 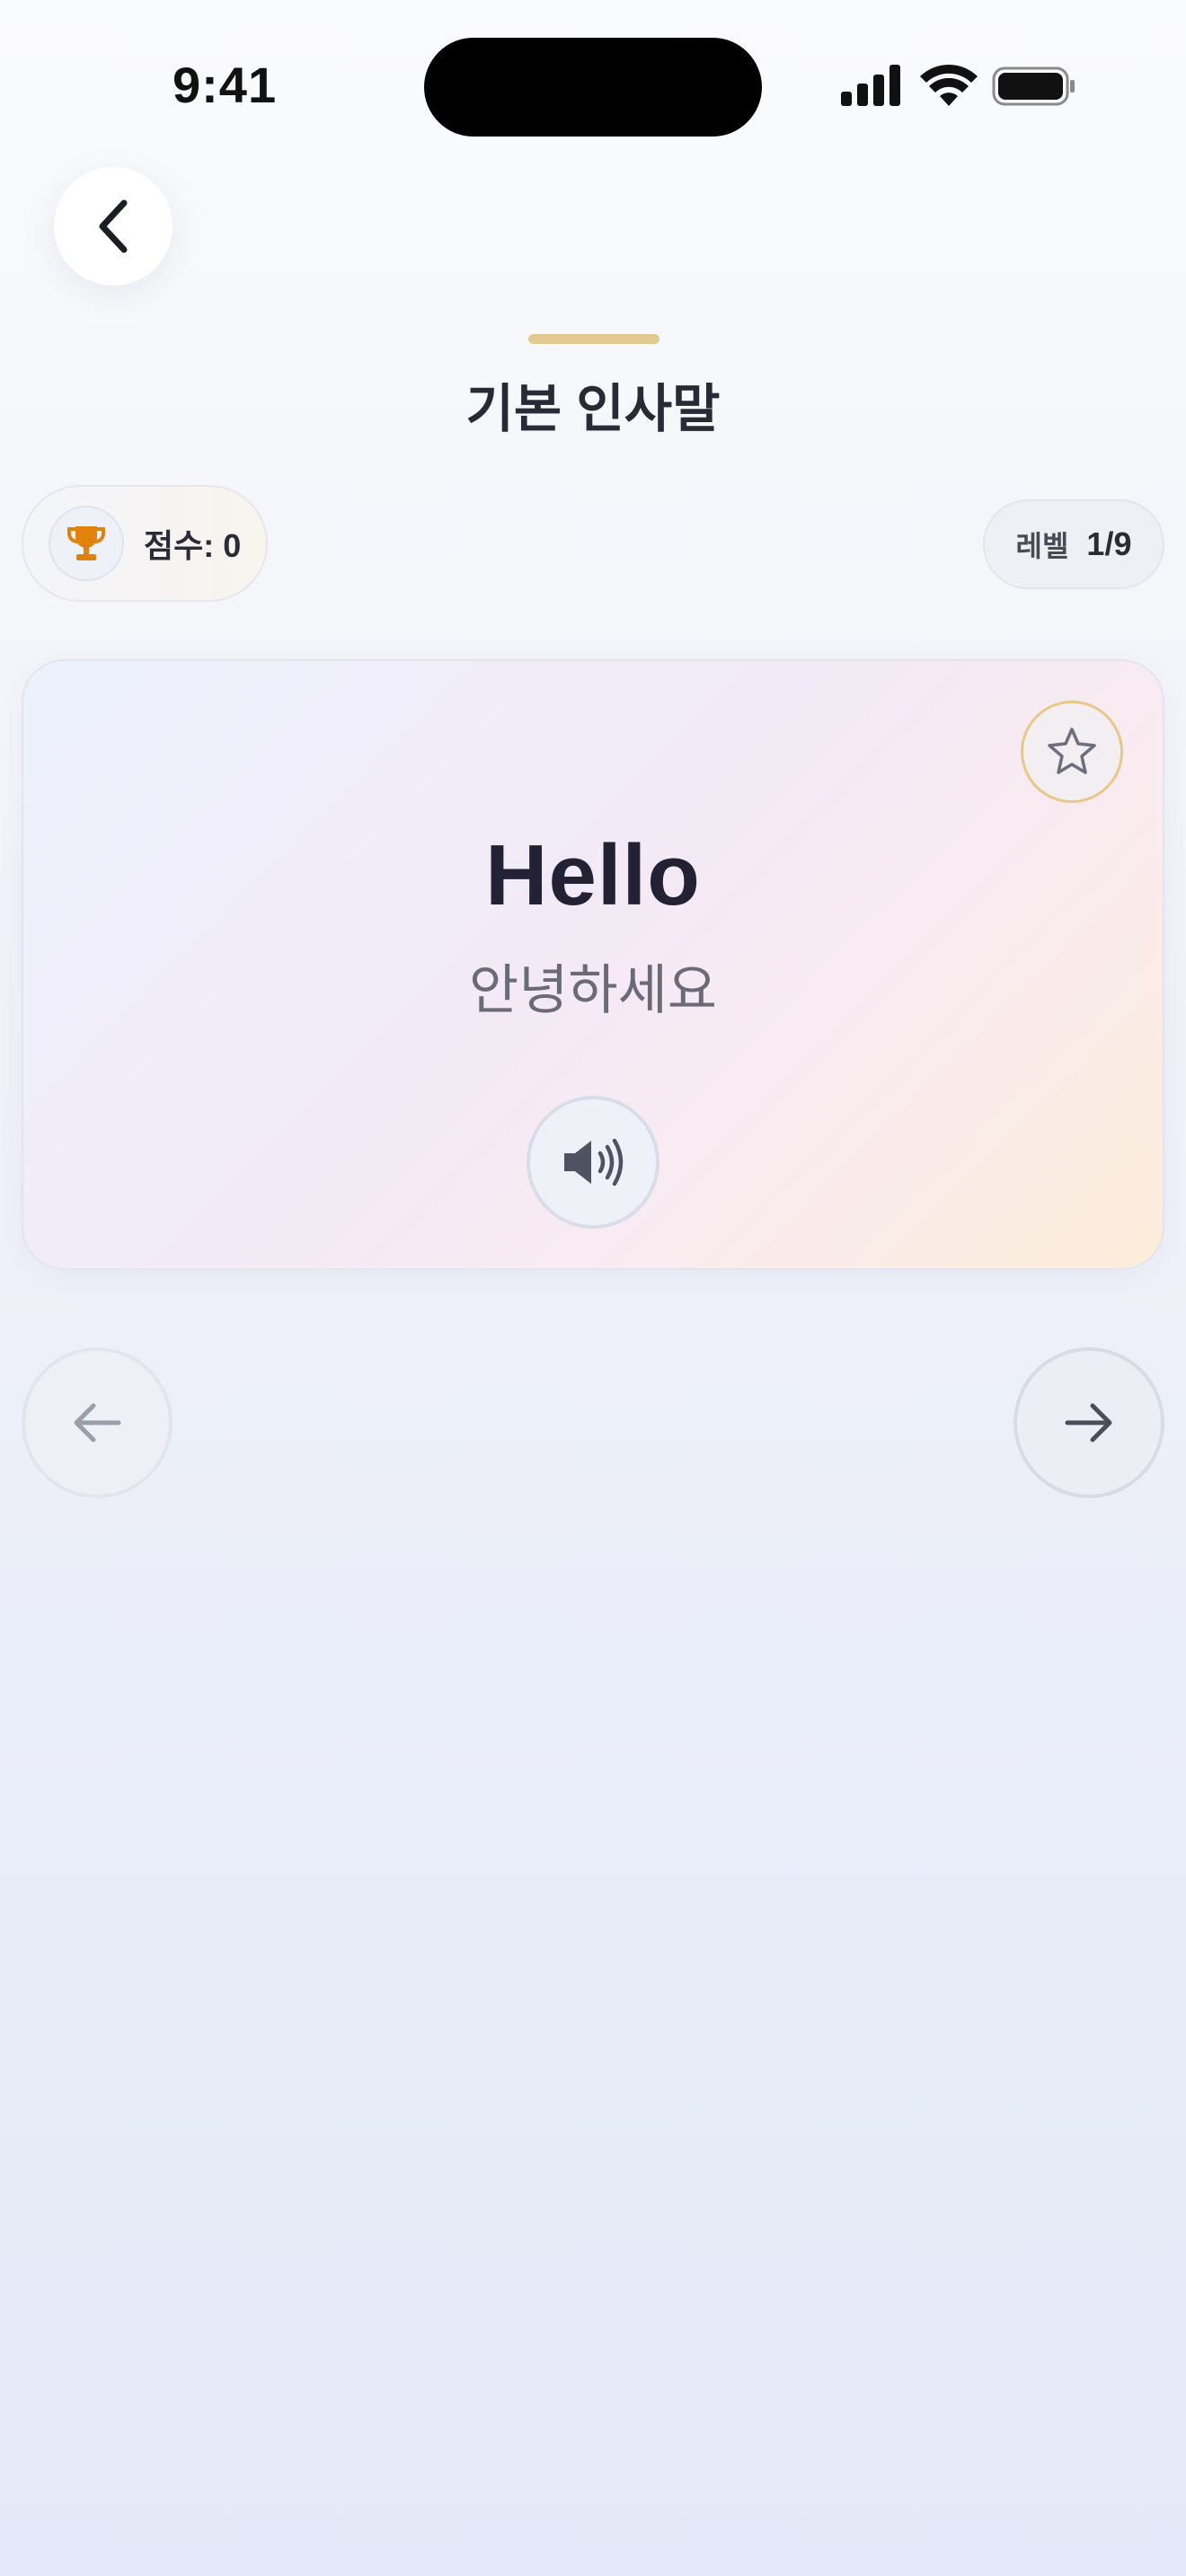 I want to click on play-audio-button, so click(x=593, y=1162).